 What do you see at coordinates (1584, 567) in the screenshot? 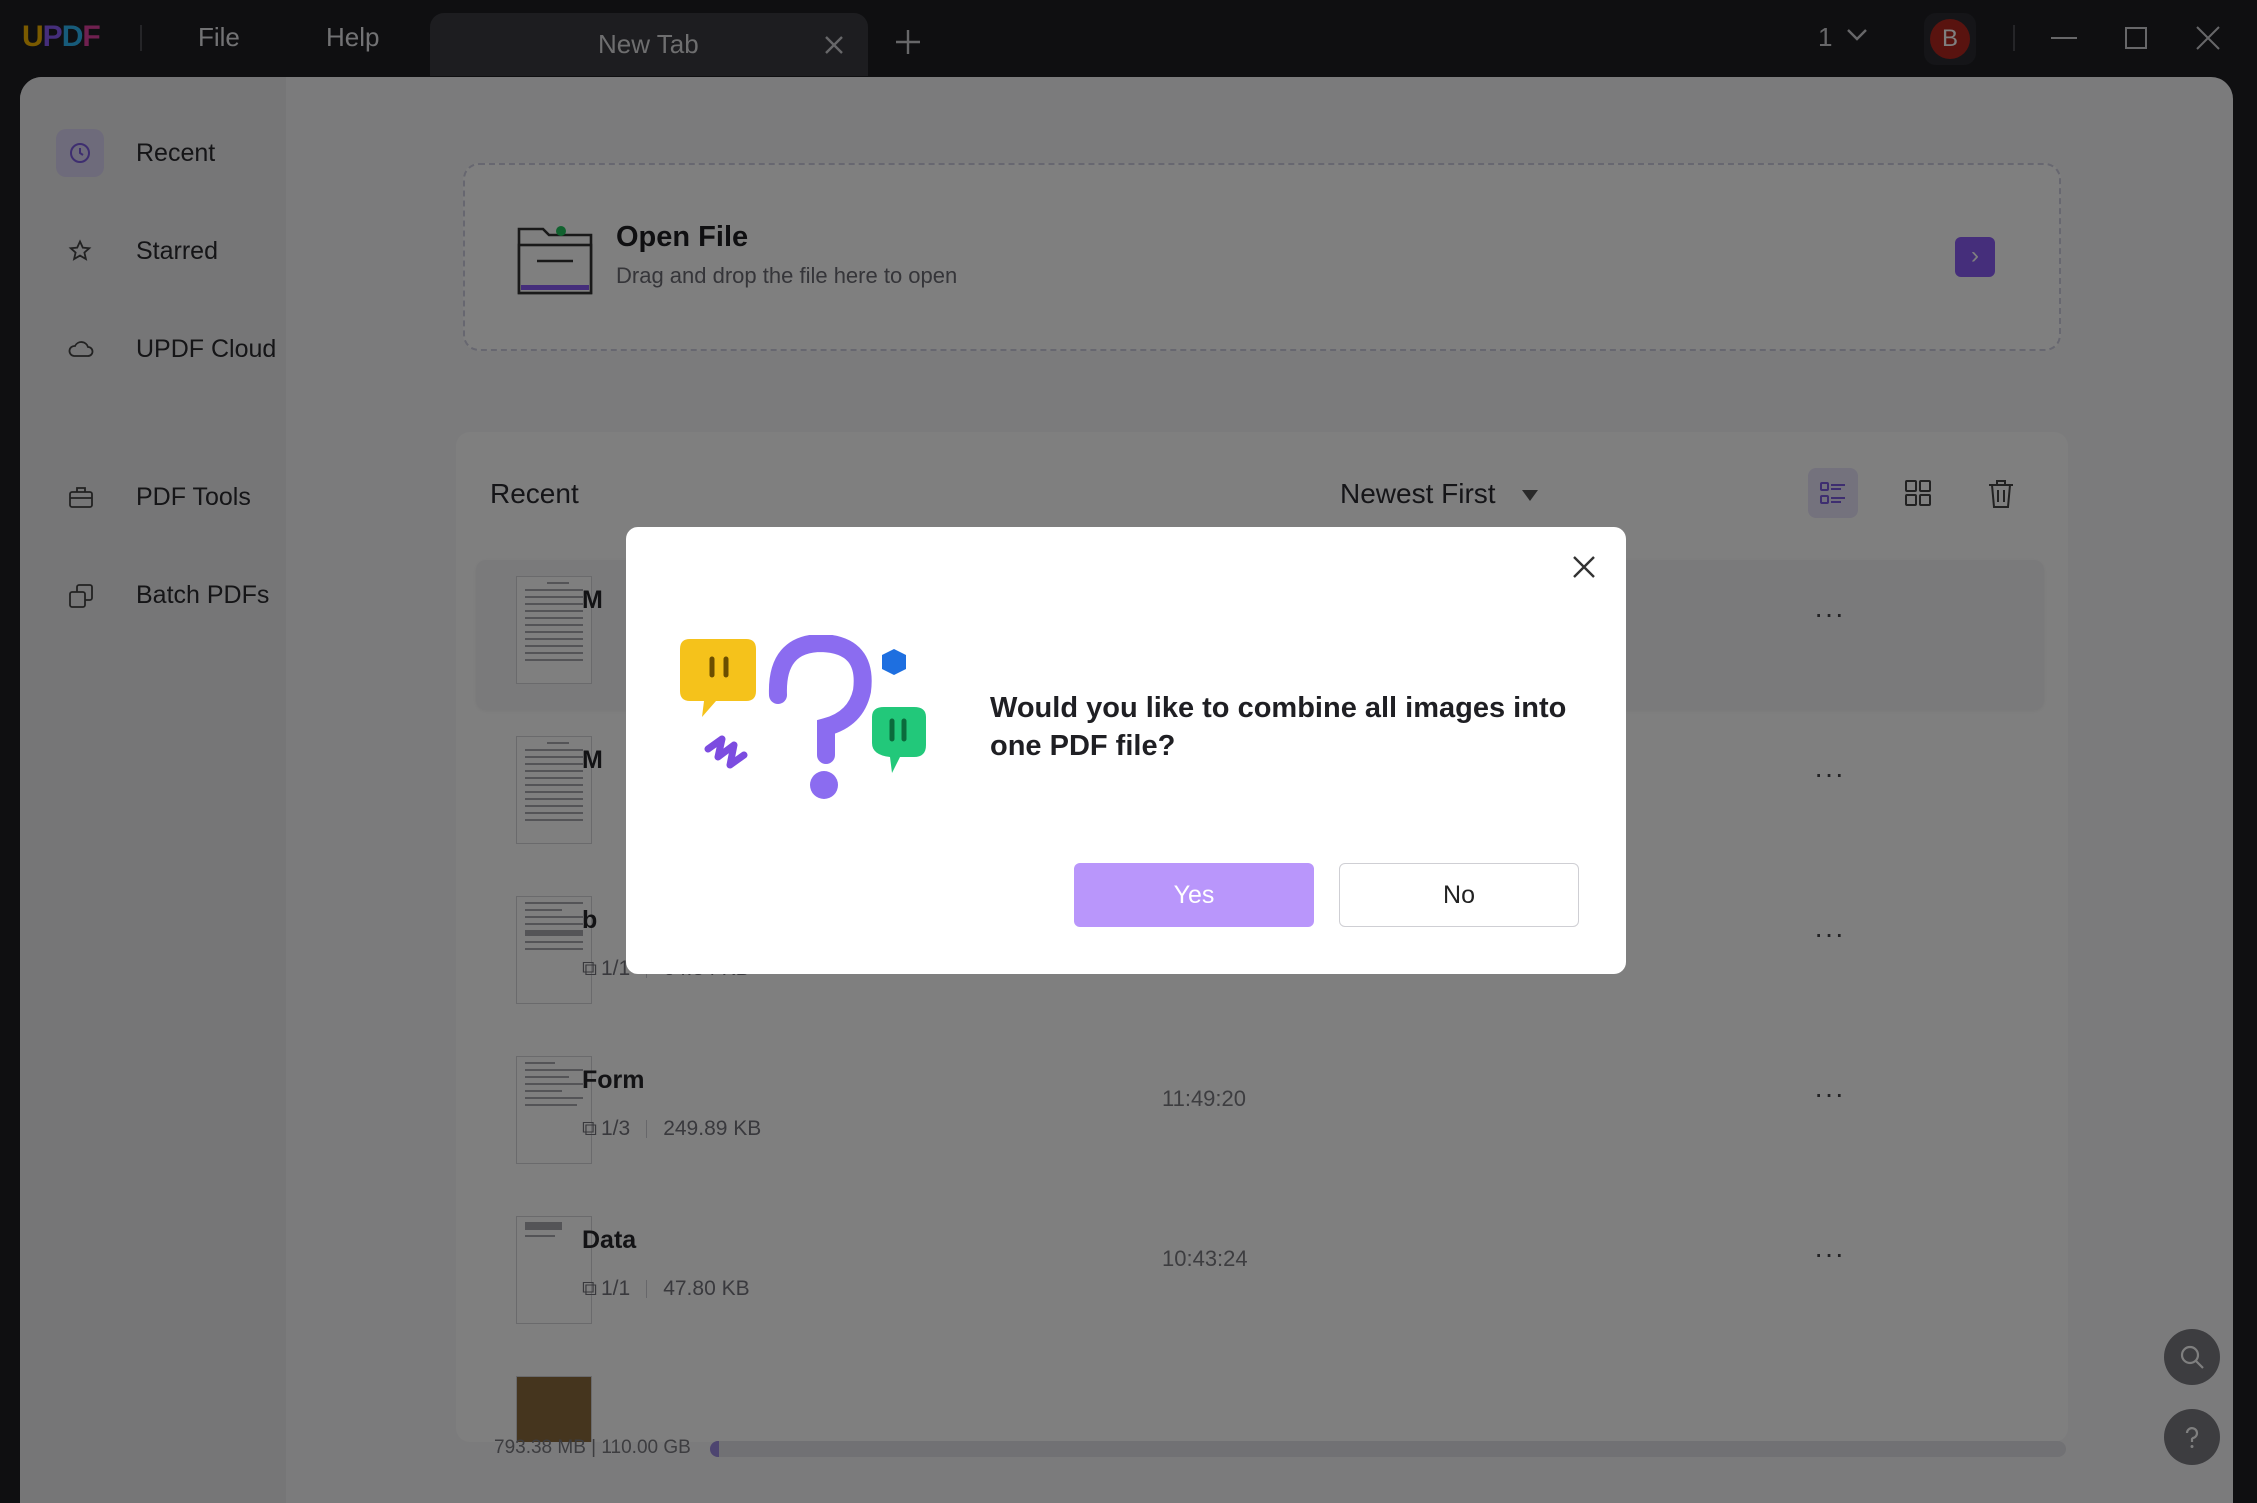
I see `close-icon` at bounding box center [1584, 567].